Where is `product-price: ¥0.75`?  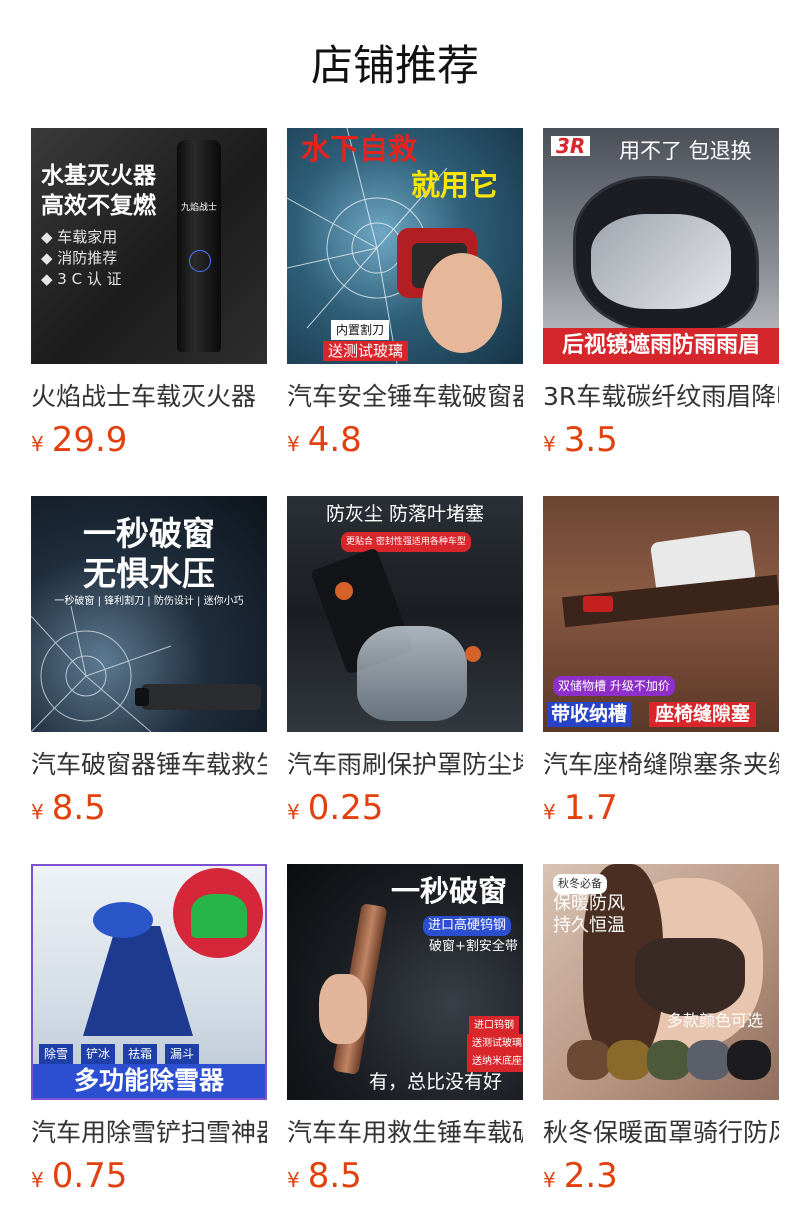
product-price: ¥0.75 is located at coordinates (149, 1176).